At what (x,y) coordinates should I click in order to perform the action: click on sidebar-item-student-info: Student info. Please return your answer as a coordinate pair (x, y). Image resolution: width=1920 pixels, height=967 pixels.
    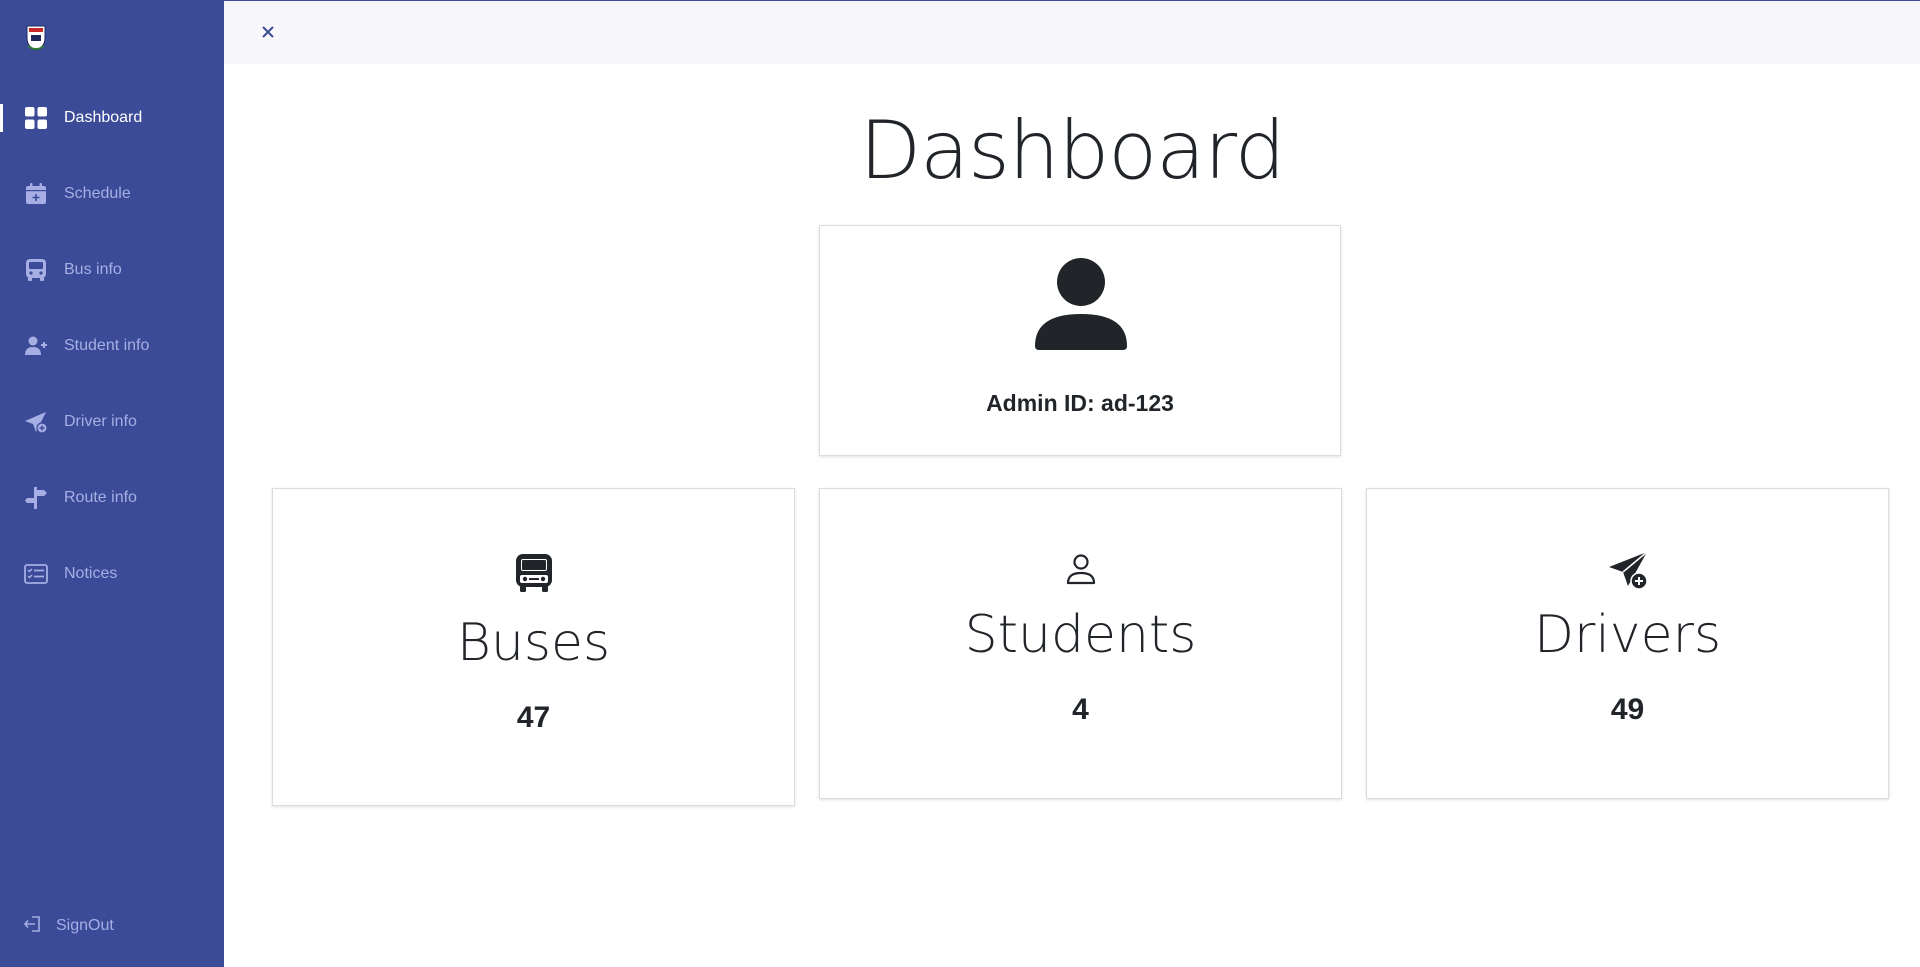
    Looking at the image, I should click on (112, 346).